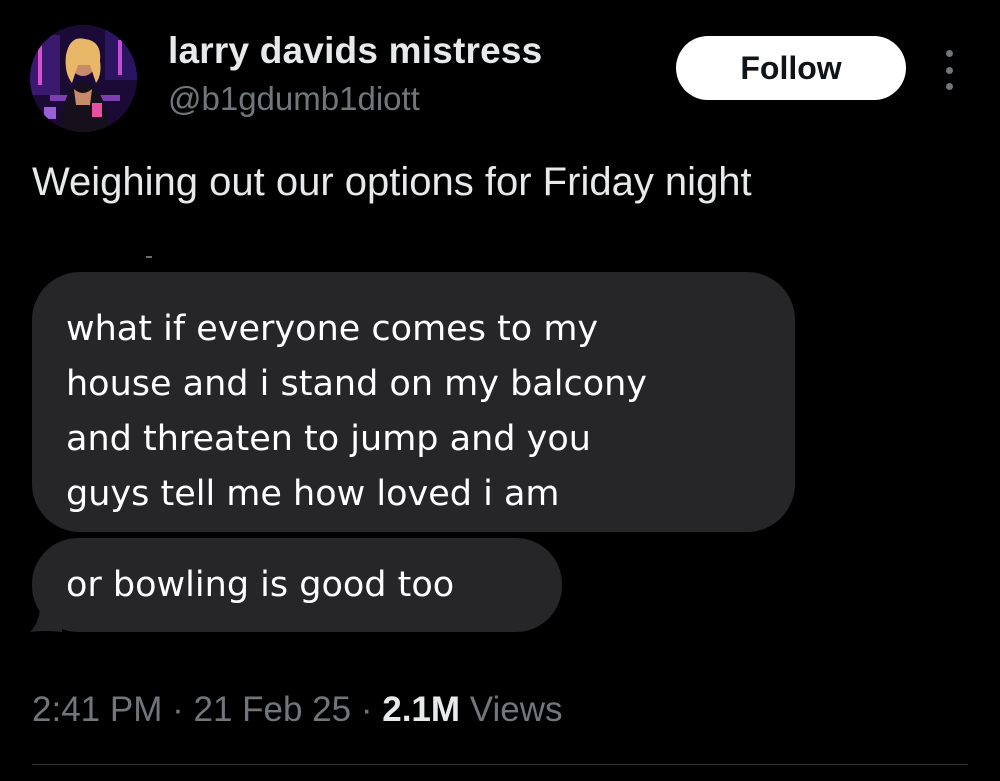 Image resolution: width=1000 pixels, height=781 pixels. I want to click on tweet-meta: 2:41 PM · 21 Feb 25 · 2.1M Views, so click(297, 710).